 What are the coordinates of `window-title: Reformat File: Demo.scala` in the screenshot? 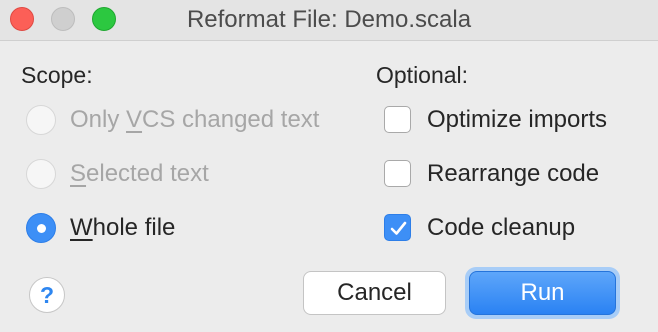 It's located at (329, 19).